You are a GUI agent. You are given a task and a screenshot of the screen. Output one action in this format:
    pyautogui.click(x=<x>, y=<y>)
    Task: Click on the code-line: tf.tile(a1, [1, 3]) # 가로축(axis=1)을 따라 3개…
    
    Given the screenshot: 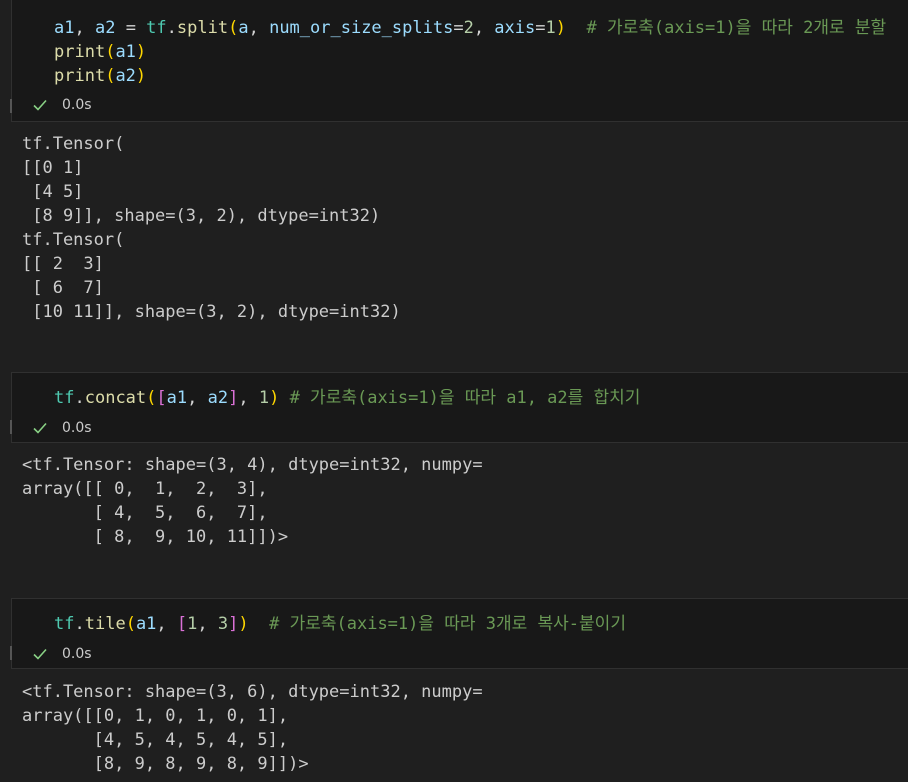 What is the action you would take?
    pyautogui.click(x=340, y=624)
    